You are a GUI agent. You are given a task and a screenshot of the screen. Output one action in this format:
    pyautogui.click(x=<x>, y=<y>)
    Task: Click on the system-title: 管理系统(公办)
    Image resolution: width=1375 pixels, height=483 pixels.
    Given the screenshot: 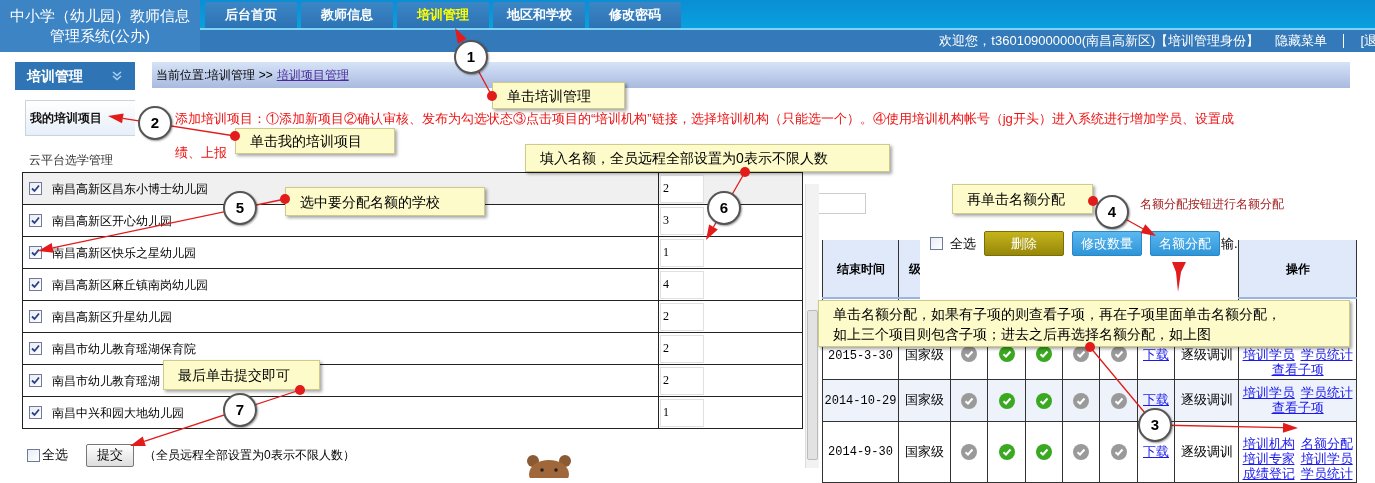 What is the action you would take?
    pyautogui.click(x=100, y=36)
    